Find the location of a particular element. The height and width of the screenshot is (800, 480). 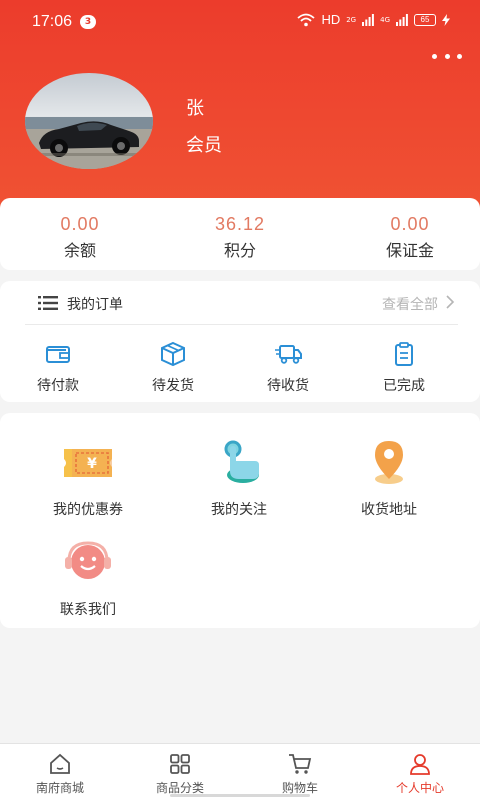

more-options-button is located at coordinates (447, 56).